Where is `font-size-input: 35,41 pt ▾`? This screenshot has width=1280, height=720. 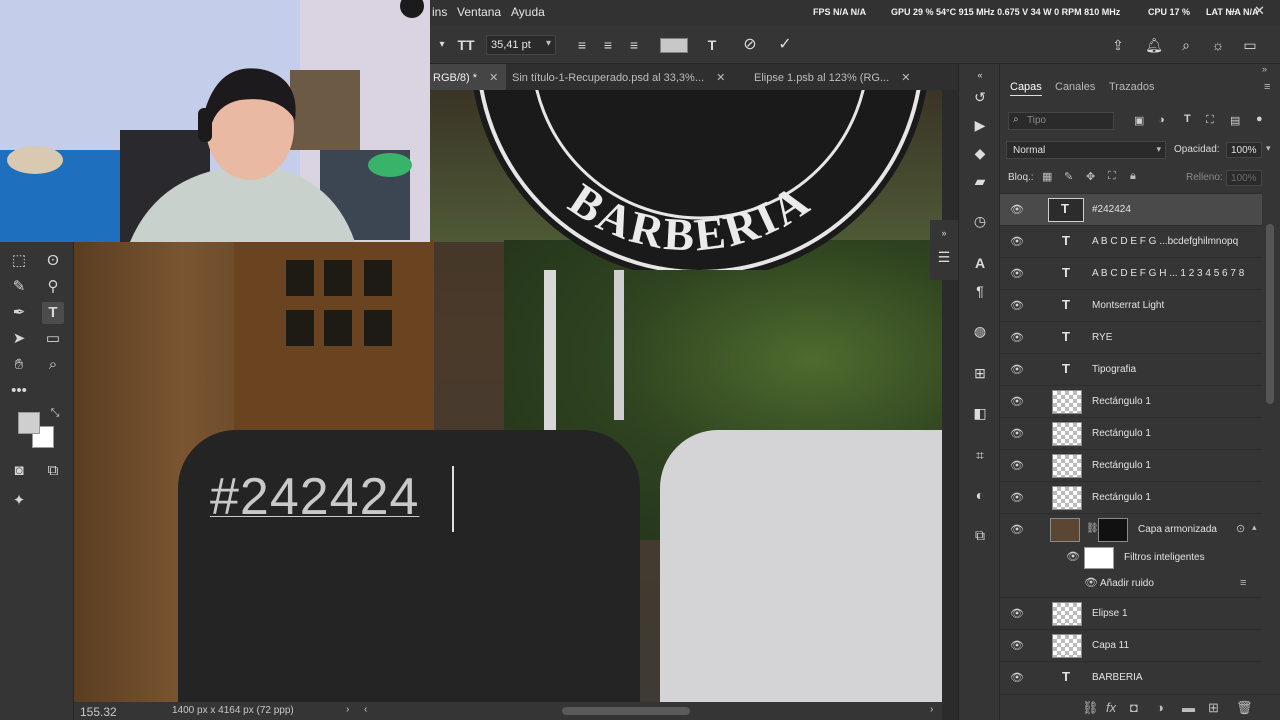
font-size-input: 35,41 pt ▾ is located at coordinates (521, 45).